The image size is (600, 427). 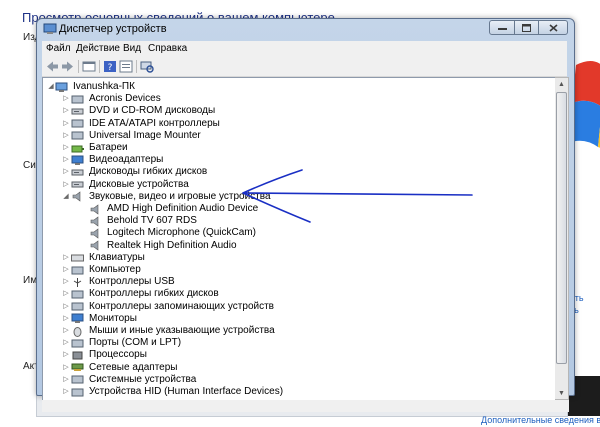 What do you see at coordinates (305, 406) in the screenshot?
I see `status-bar` at bounding box center [305, 406].